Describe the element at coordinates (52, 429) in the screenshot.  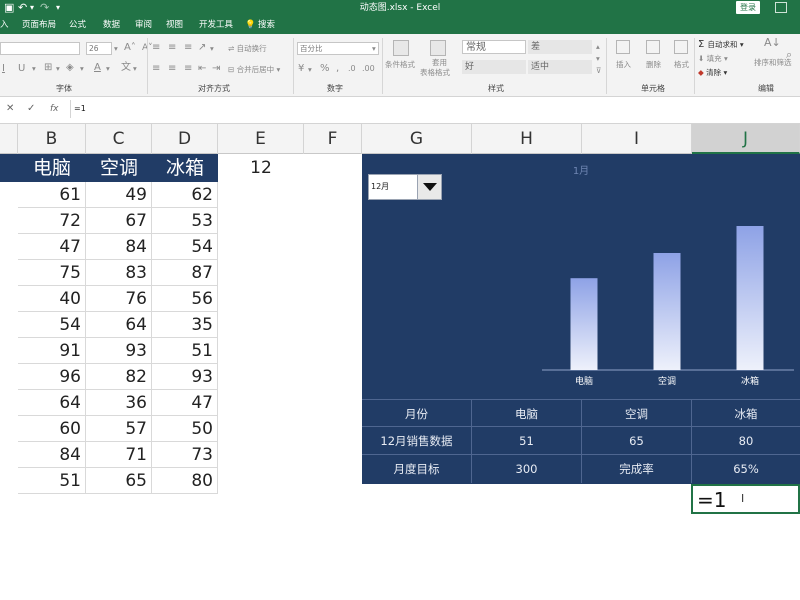
I see `table-cell: 60` at that location.